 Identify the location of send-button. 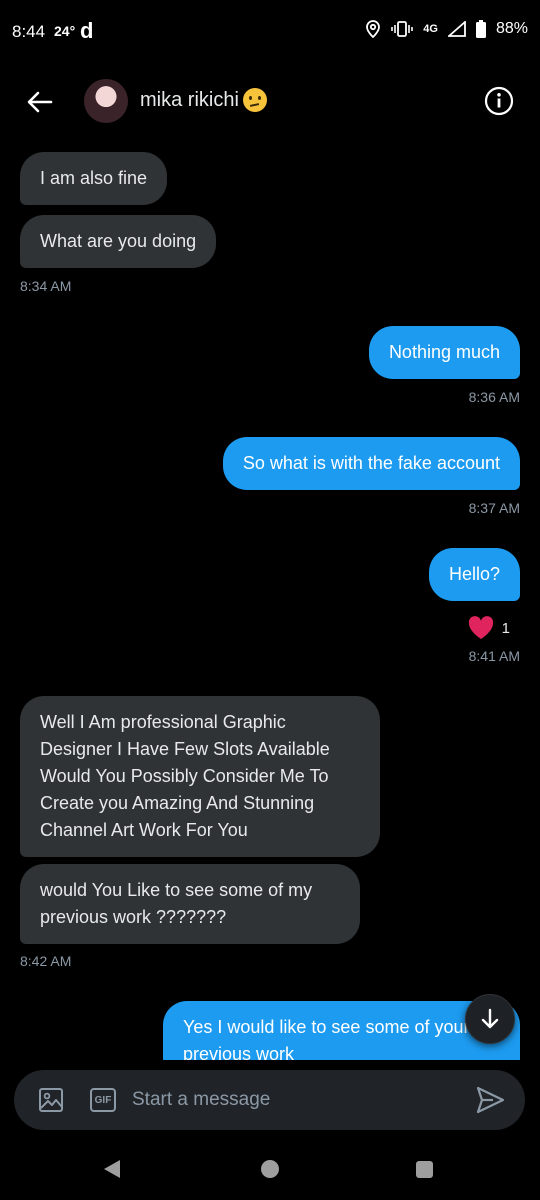
(490, 1100).